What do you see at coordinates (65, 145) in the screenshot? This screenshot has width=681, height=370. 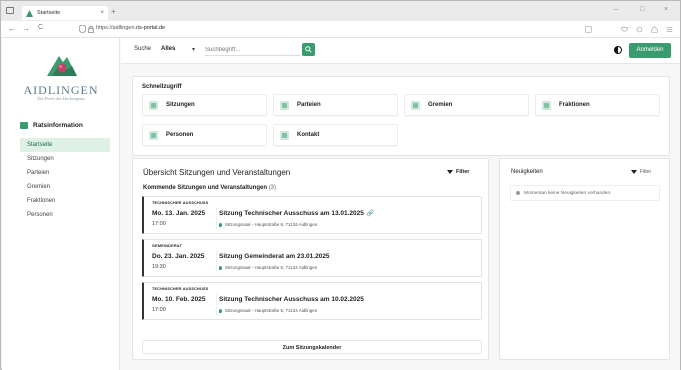 I see `sidebar-item-startseite: Startseite` at bounding box center [65, 145].